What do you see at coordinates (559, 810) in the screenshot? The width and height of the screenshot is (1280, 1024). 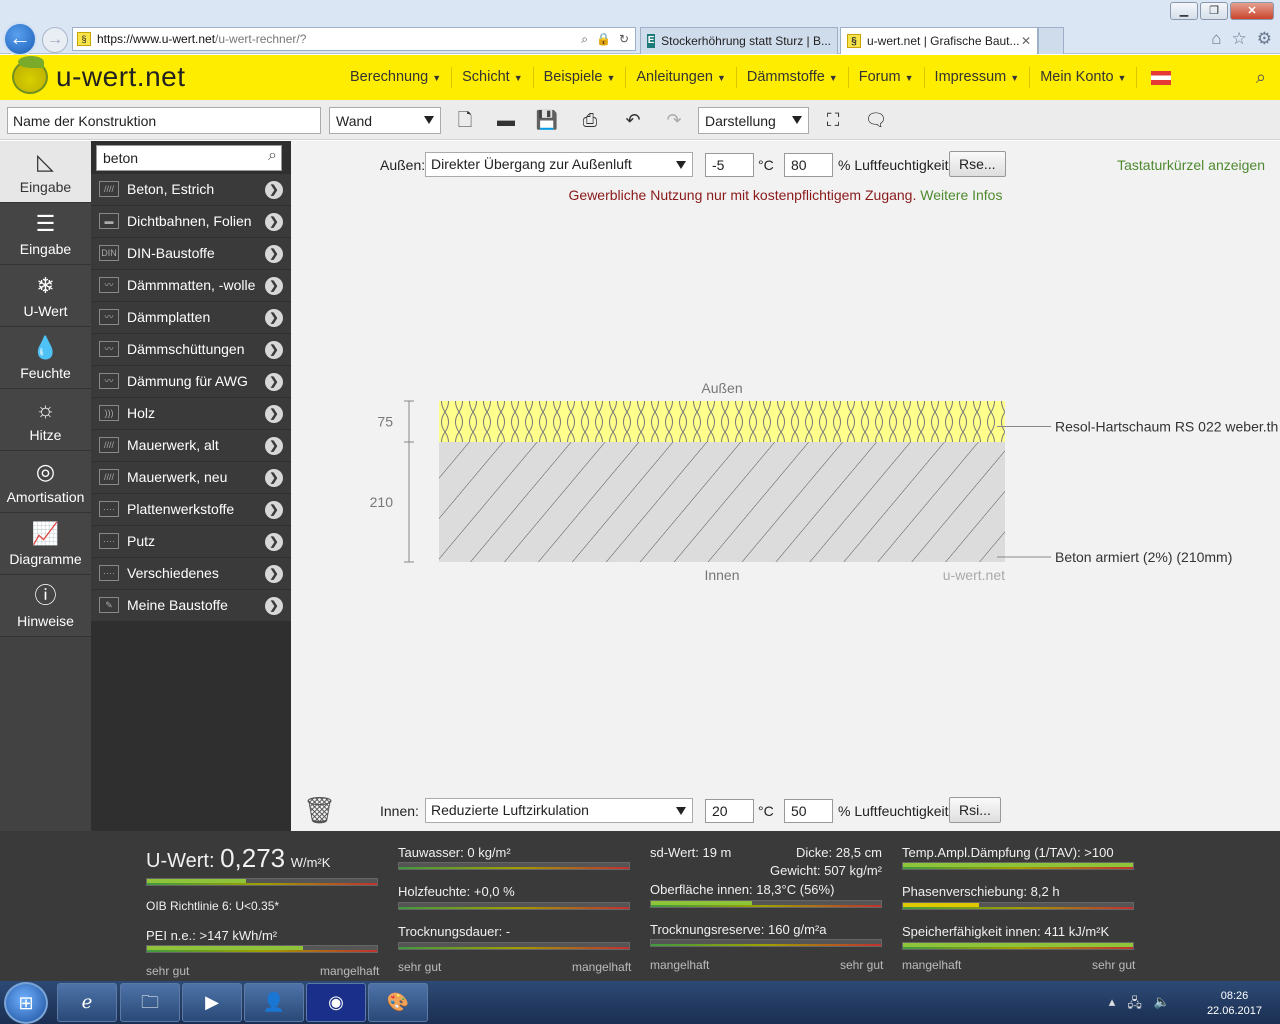 I see `inner-transition-select: Reduzierte Luftzirkulation` at bounding box center [559, 810].